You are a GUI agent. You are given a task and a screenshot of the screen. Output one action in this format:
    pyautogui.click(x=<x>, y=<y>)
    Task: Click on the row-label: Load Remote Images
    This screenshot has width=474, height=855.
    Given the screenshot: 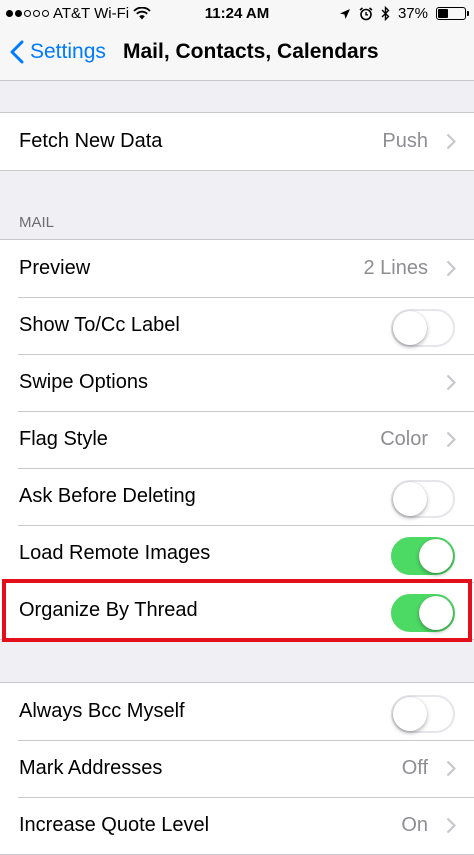 What is the action you would take?
    pyautogui.click(x=115, y=553)
    